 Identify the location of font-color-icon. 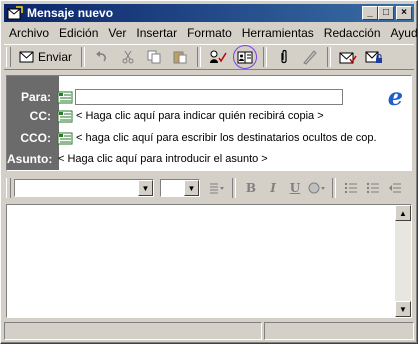
(316, 188).